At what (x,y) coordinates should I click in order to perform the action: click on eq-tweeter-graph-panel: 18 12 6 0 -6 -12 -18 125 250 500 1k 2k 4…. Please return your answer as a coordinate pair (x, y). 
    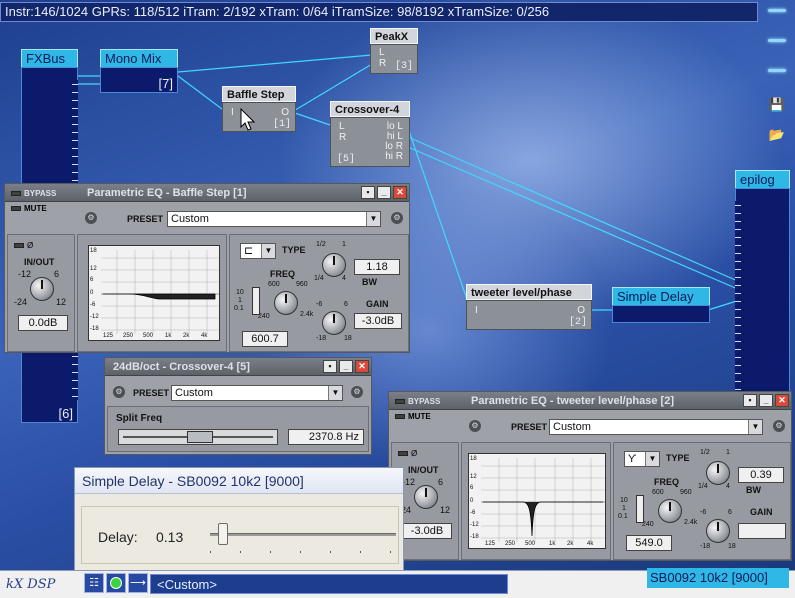
    Looking at the image, I should click on (536, 501).